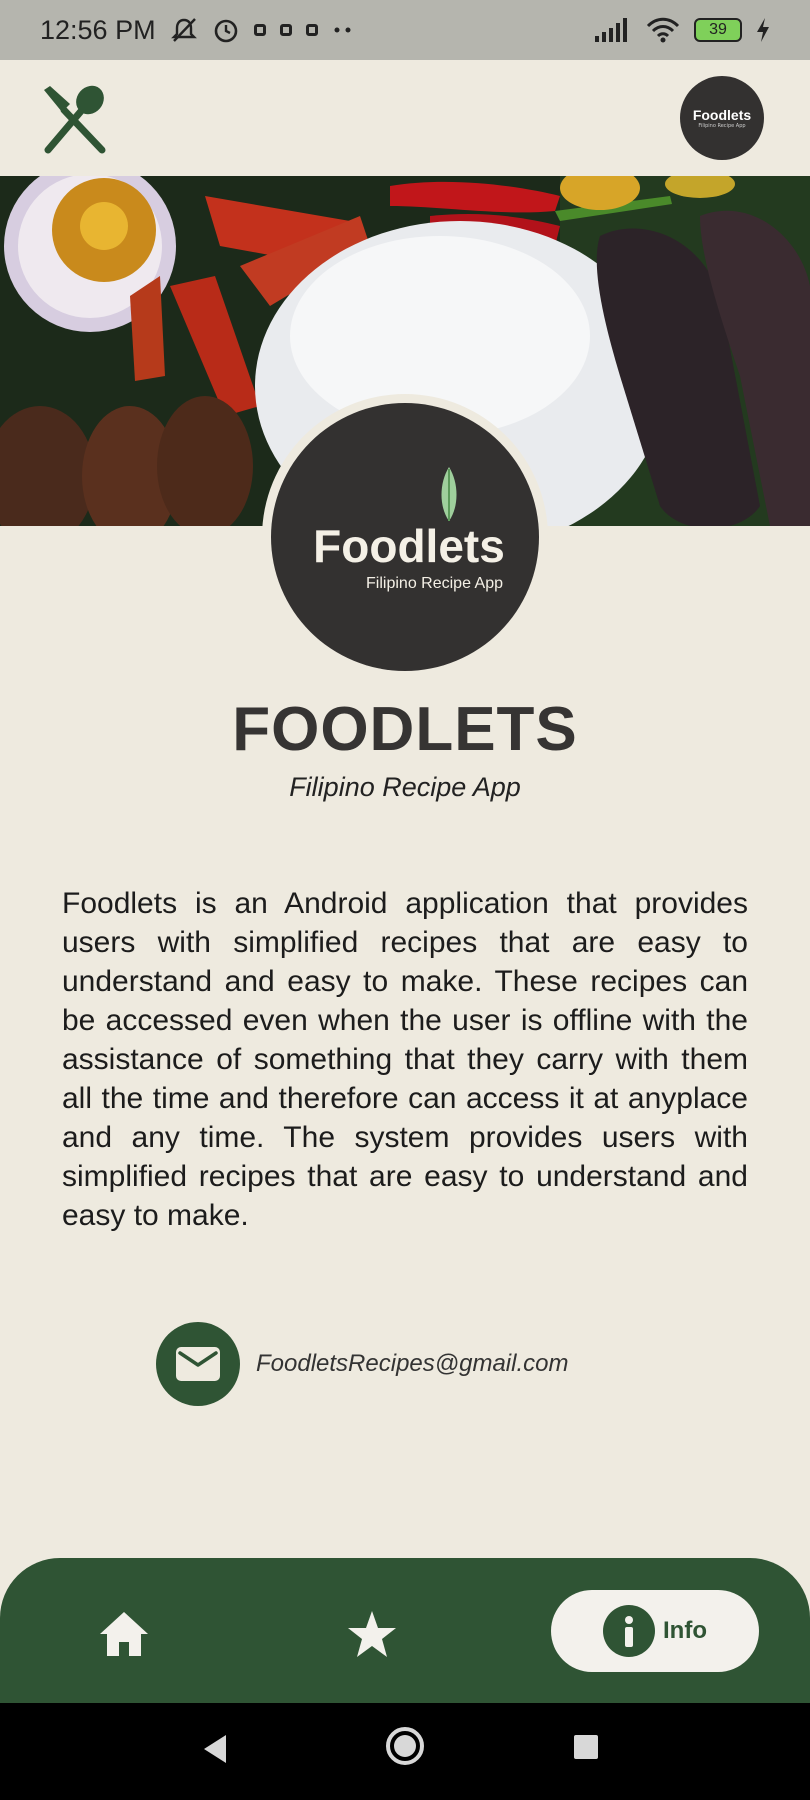 The height and width of the screenshot is (1800, 810). I want to click on bottom-navigation: Info, so click(405, 1630).